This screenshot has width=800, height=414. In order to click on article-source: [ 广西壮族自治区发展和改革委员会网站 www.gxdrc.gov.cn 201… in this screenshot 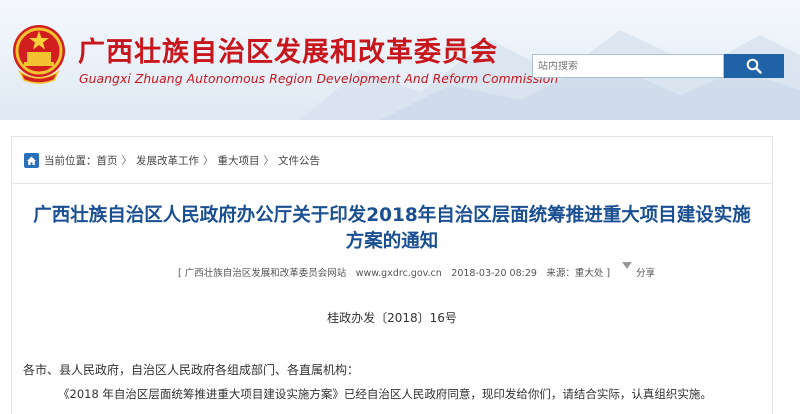, I will do `click(394, 273)`.